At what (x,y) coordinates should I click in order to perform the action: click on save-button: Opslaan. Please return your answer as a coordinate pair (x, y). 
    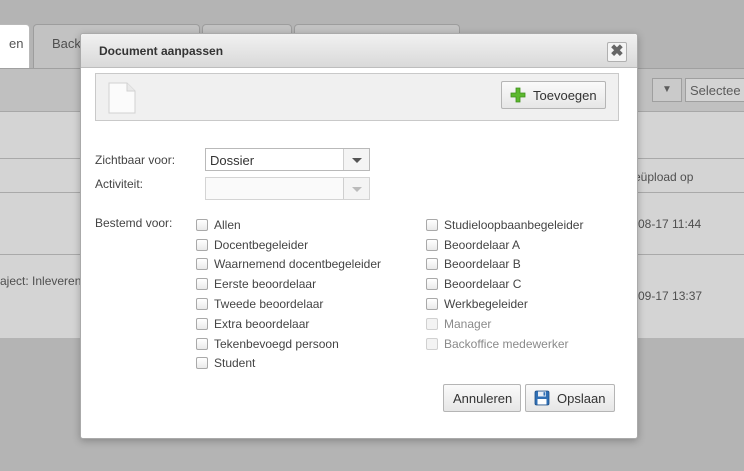
    Looking at the image, I should click on (570, 398).